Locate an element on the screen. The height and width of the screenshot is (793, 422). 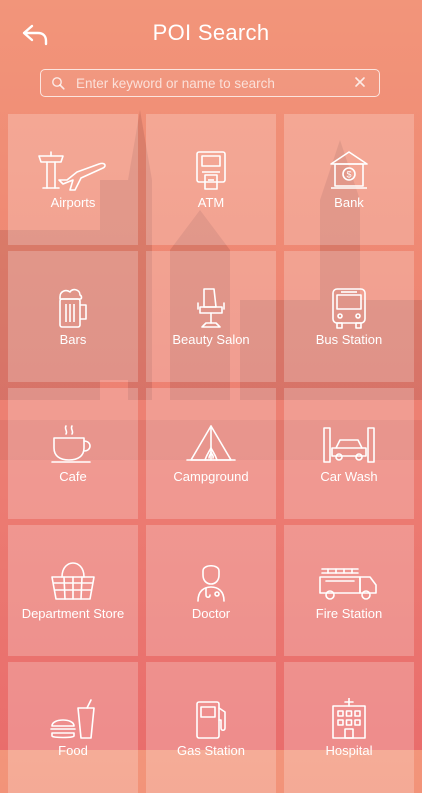
category-tile-fire-station: Fire Station is located at coordinates (349, 590).